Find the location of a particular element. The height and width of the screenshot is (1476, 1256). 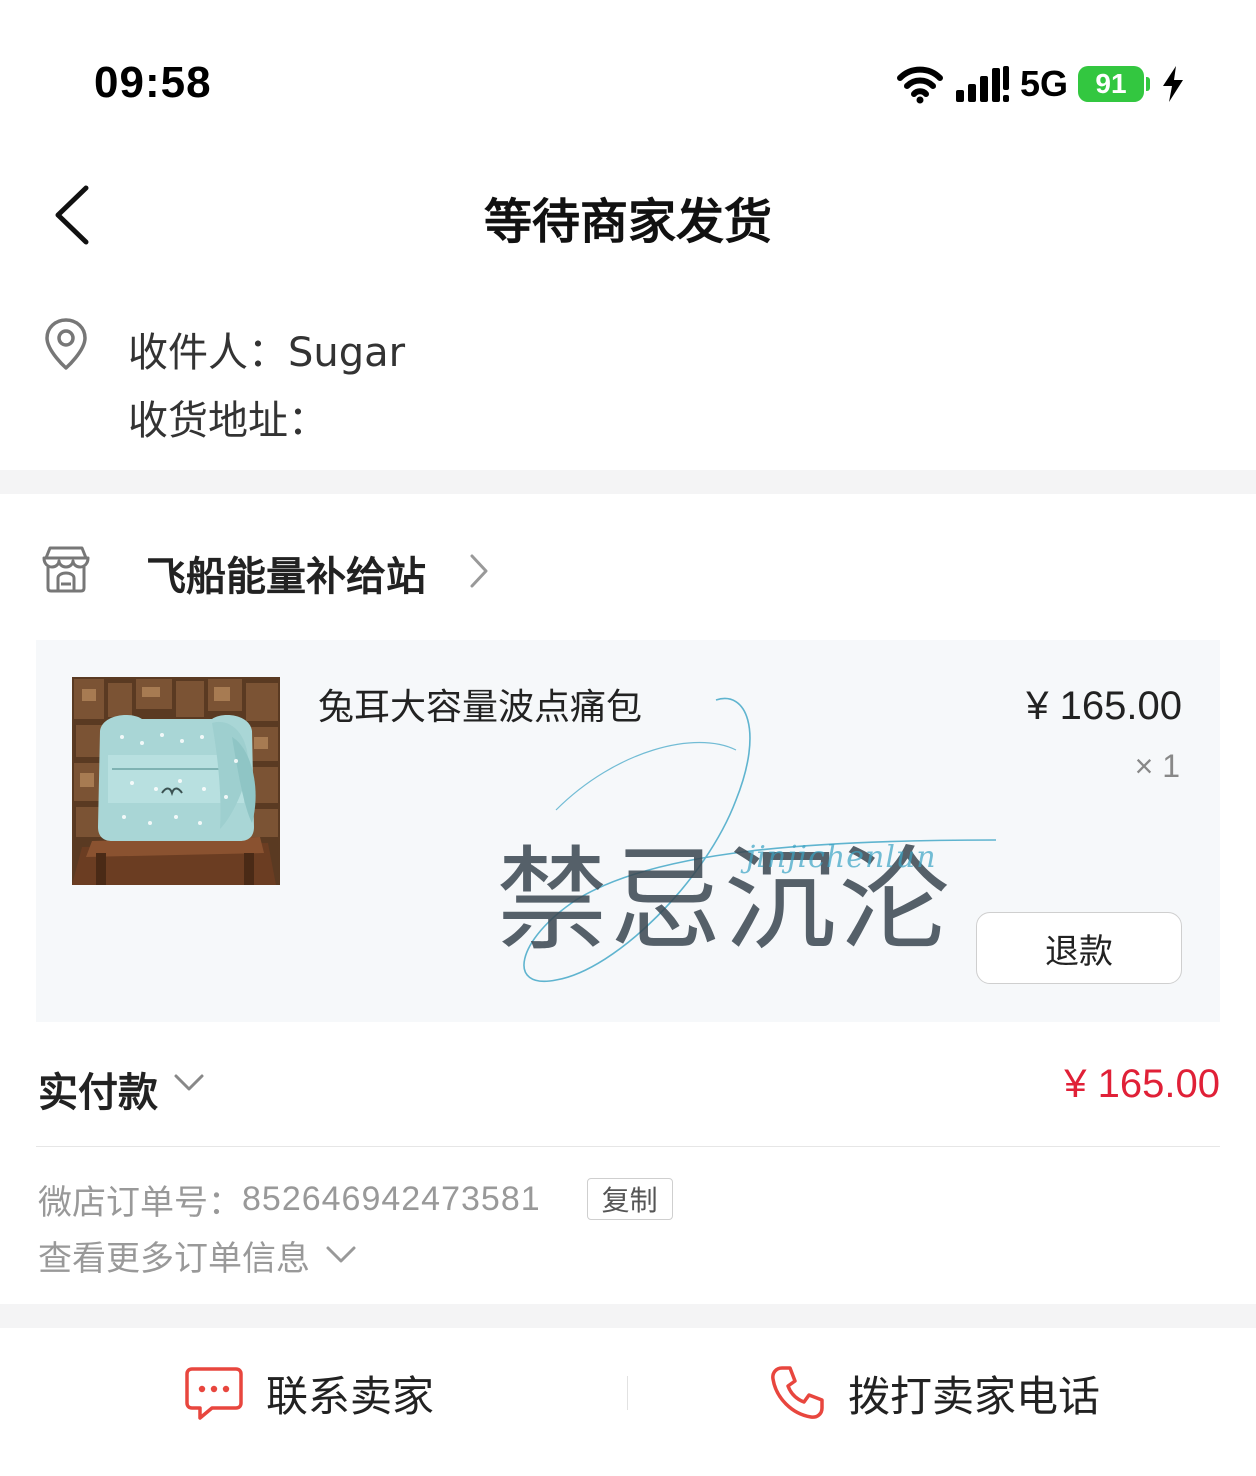

location-pin-icon is located at coordinates (66, 344).